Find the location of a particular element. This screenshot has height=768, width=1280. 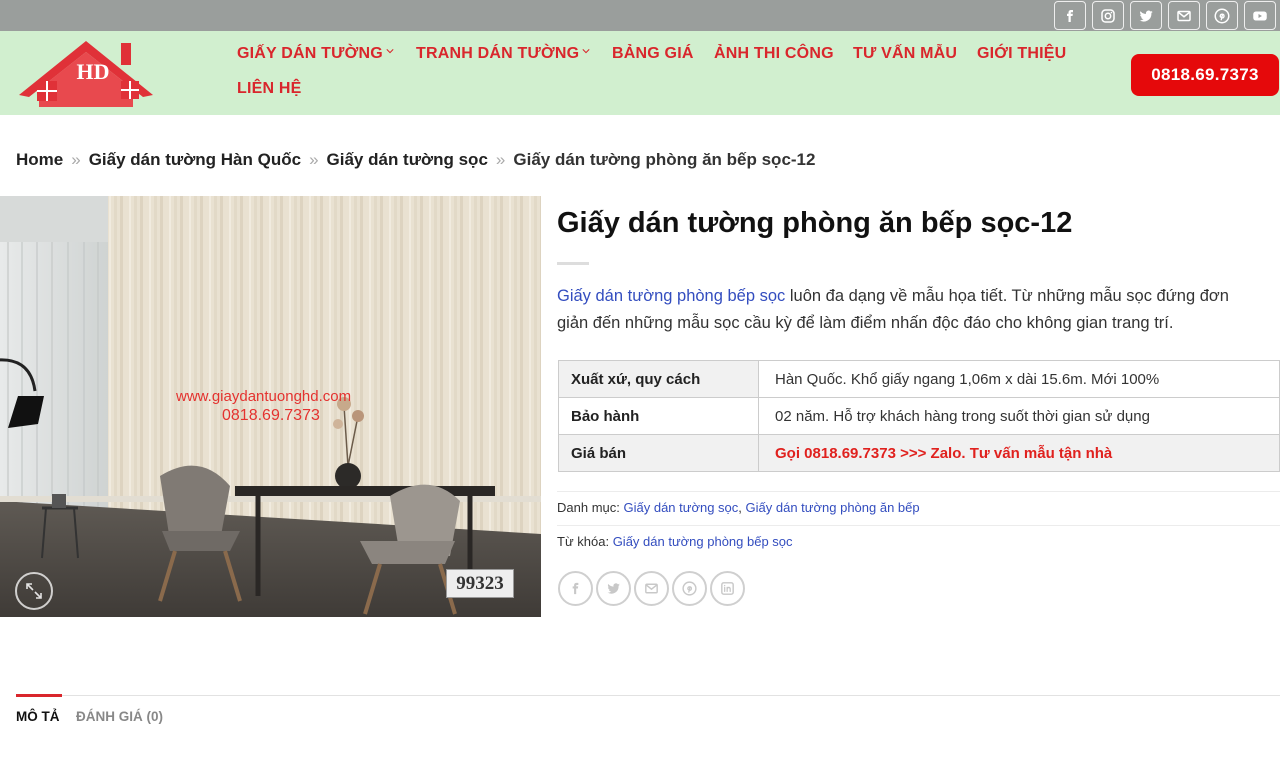

linkedin-icon is located at coordinates (727, 588).